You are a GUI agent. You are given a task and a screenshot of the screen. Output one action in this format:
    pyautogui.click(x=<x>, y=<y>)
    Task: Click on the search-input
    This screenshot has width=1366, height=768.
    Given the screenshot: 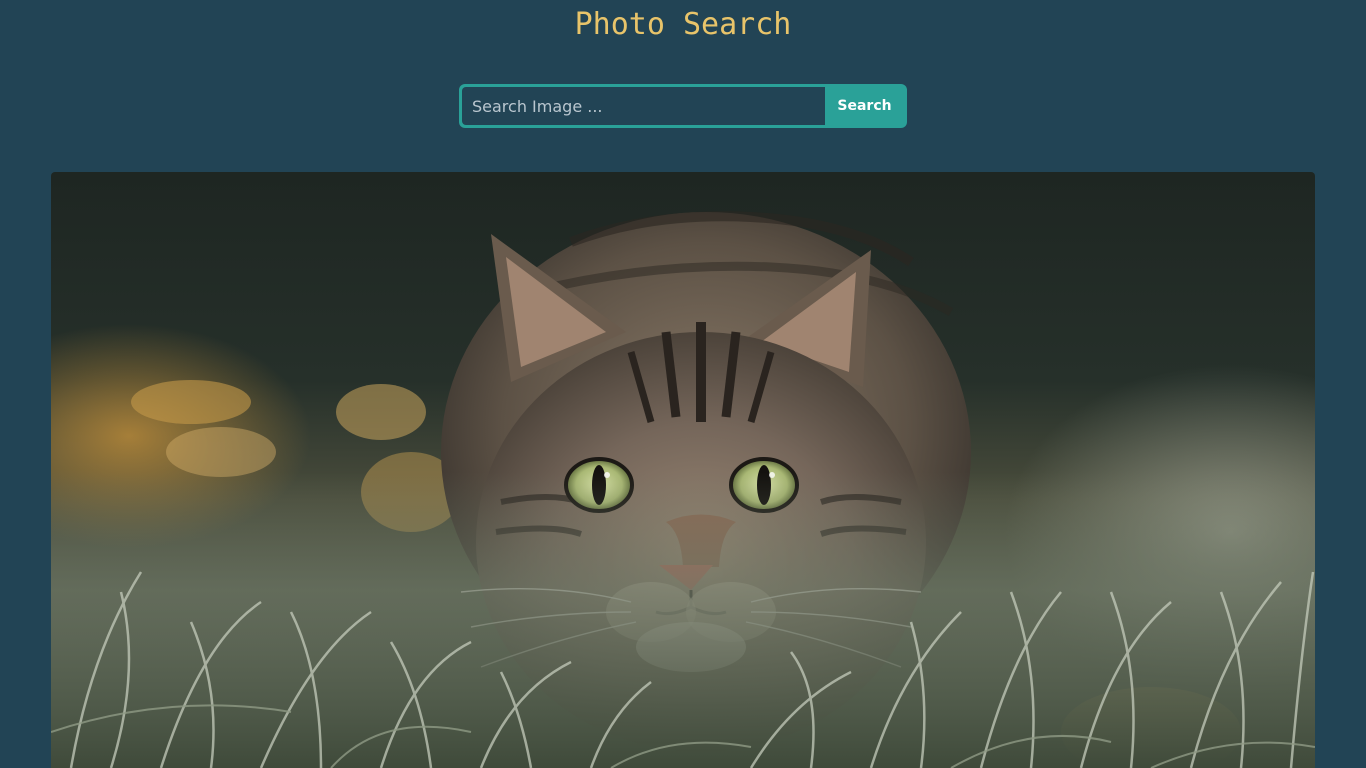 What is the action you would take?
    pyautogui.click(x=643, y=106)
    